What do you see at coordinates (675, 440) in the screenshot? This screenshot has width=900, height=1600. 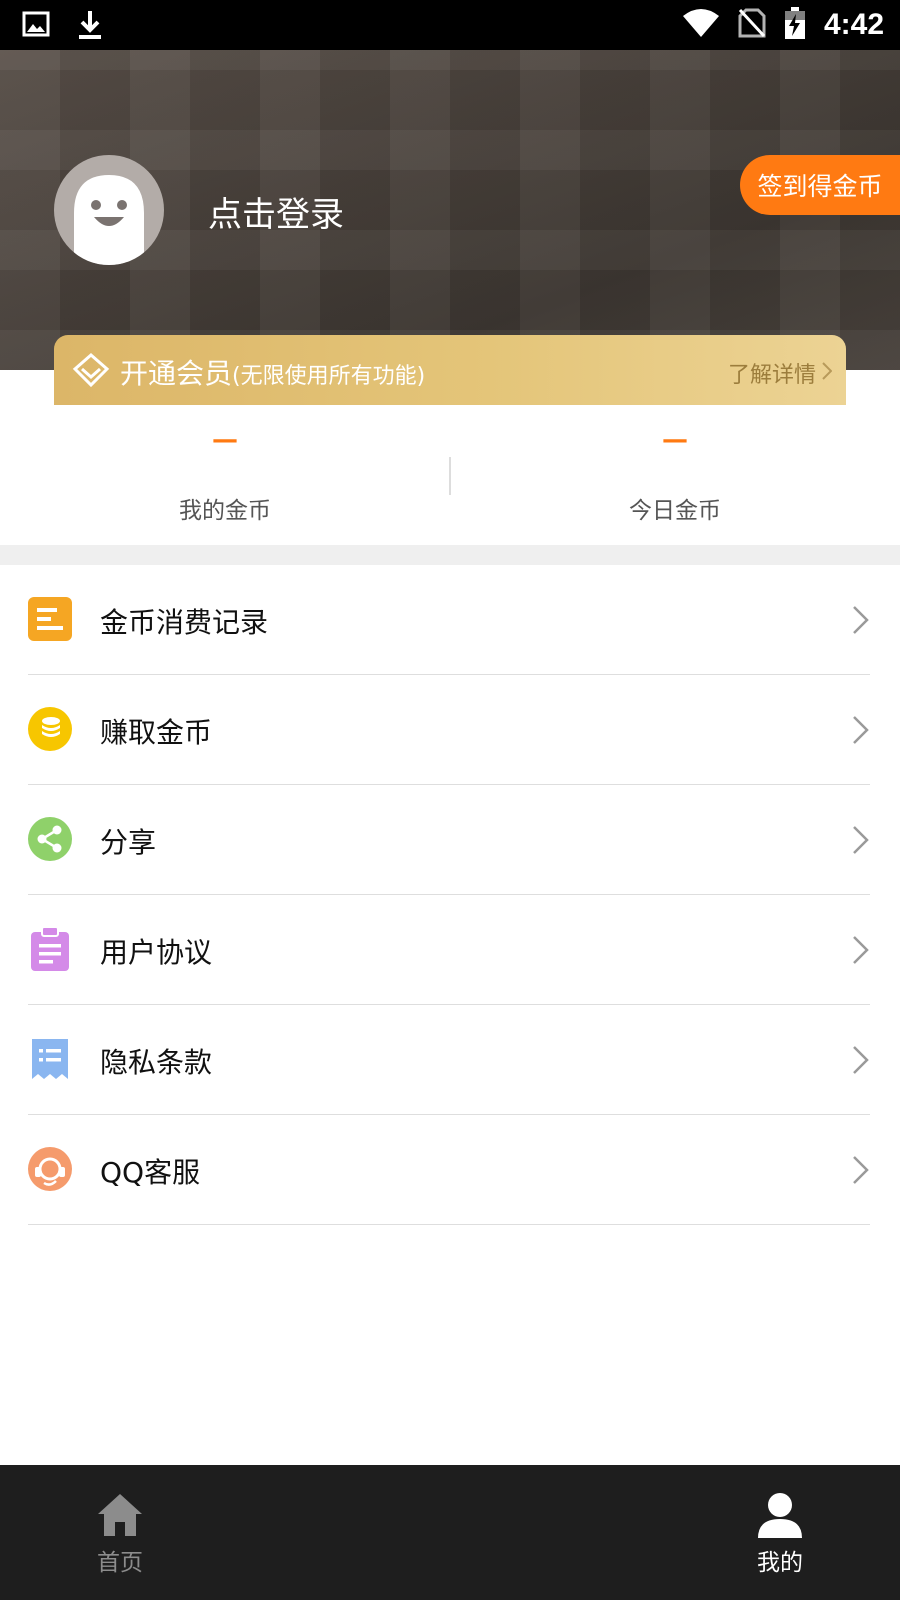 I see `today-coins-value: —` at bounding box center [675, 440].